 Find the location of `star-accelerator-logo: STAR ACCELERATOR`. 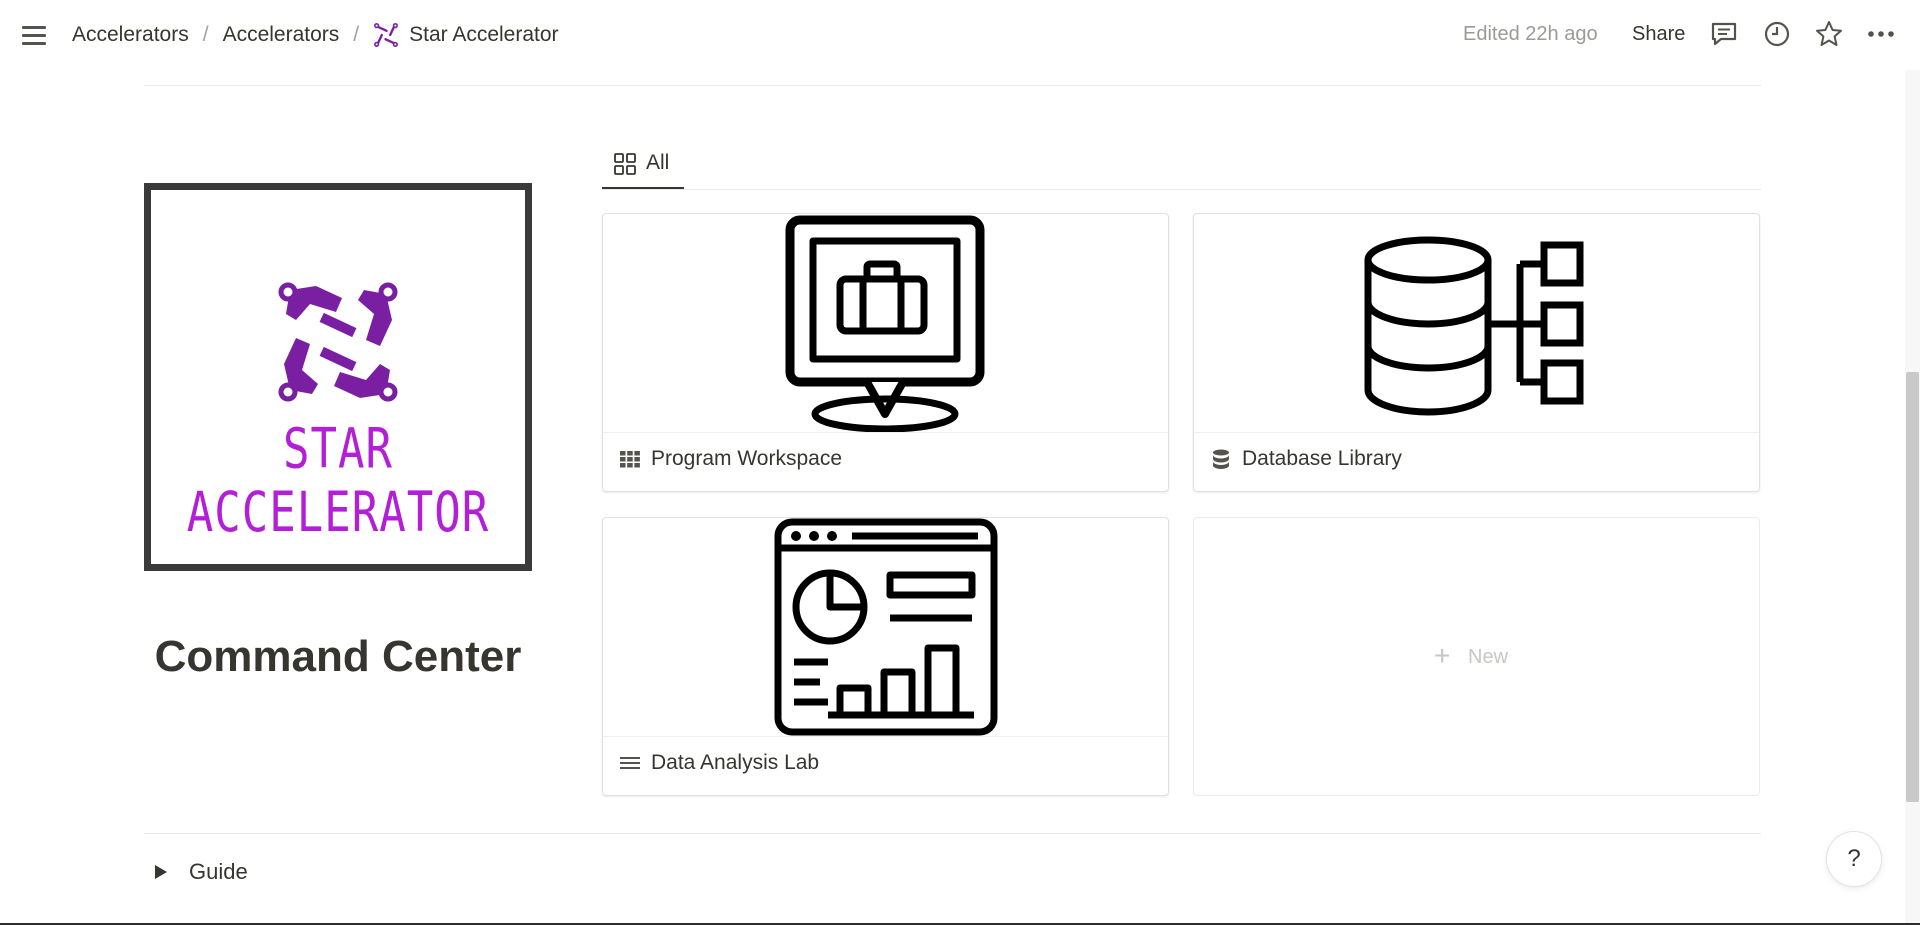

star-accelerator-logo: STAR ACCELERATOR is located at coordinates (338, 377).